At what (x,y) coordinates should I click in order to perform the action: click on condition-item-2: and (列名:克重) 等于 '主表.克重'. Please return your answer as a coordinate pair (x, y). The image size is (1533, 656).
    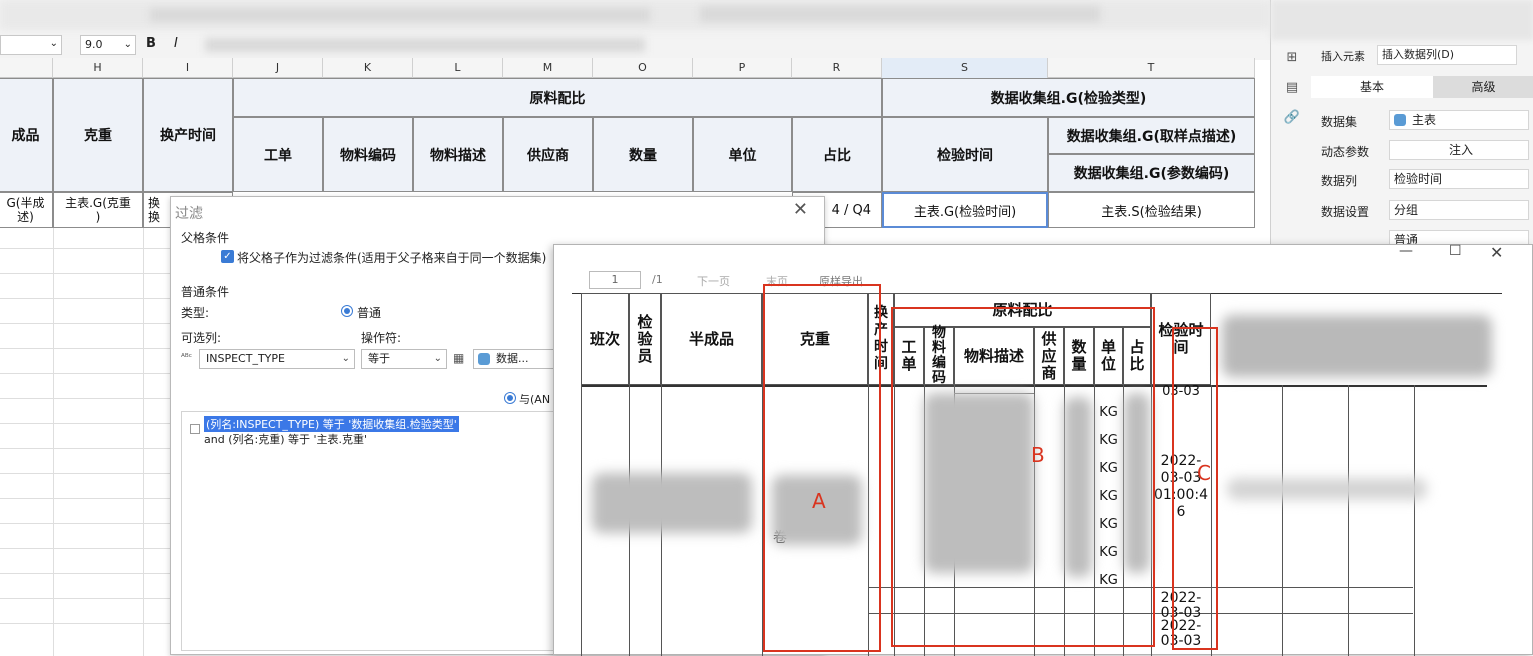
    Looking at the image, I should click on (285, 439).